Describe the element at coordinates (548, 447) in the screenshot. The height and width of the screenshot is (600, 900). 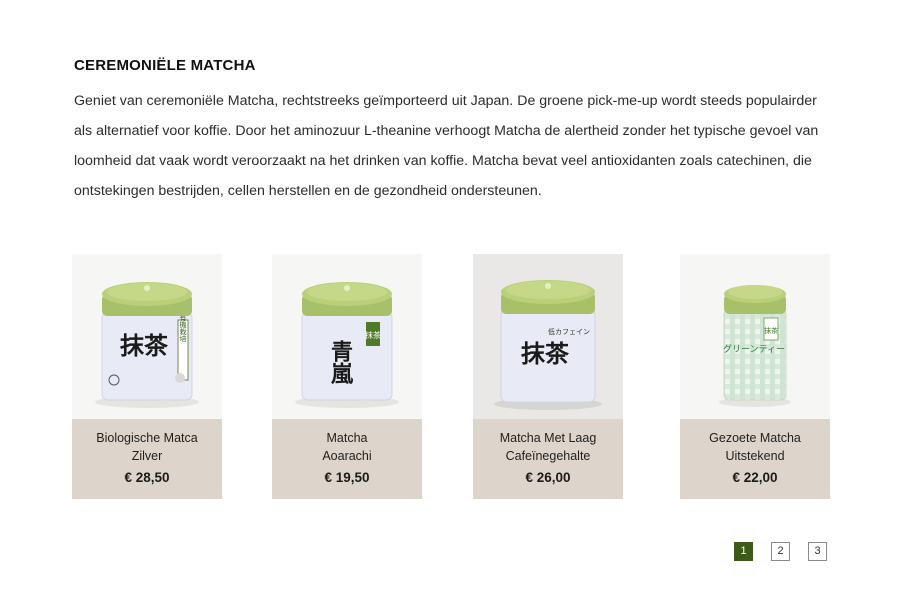
I see `product-name: Matcha Met Laag Cafeïnegehalte` at that location.